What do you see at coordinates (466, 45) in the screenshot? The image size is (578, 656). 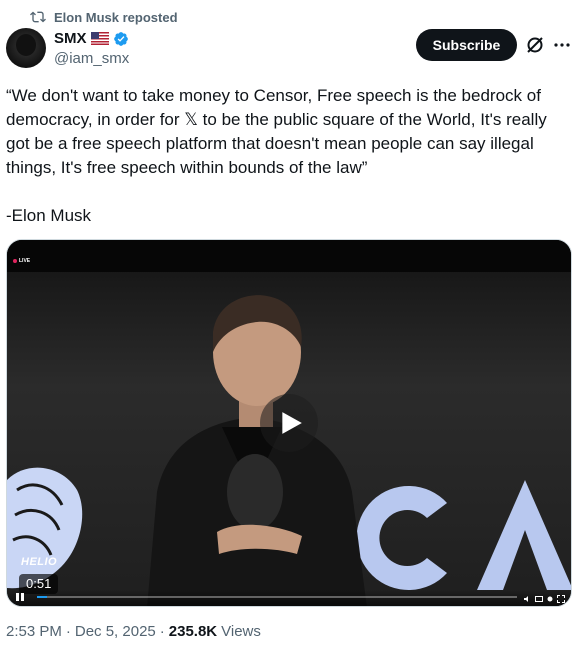 I see `subscribe-button: Subscribe` at bounding box center [466, 45].